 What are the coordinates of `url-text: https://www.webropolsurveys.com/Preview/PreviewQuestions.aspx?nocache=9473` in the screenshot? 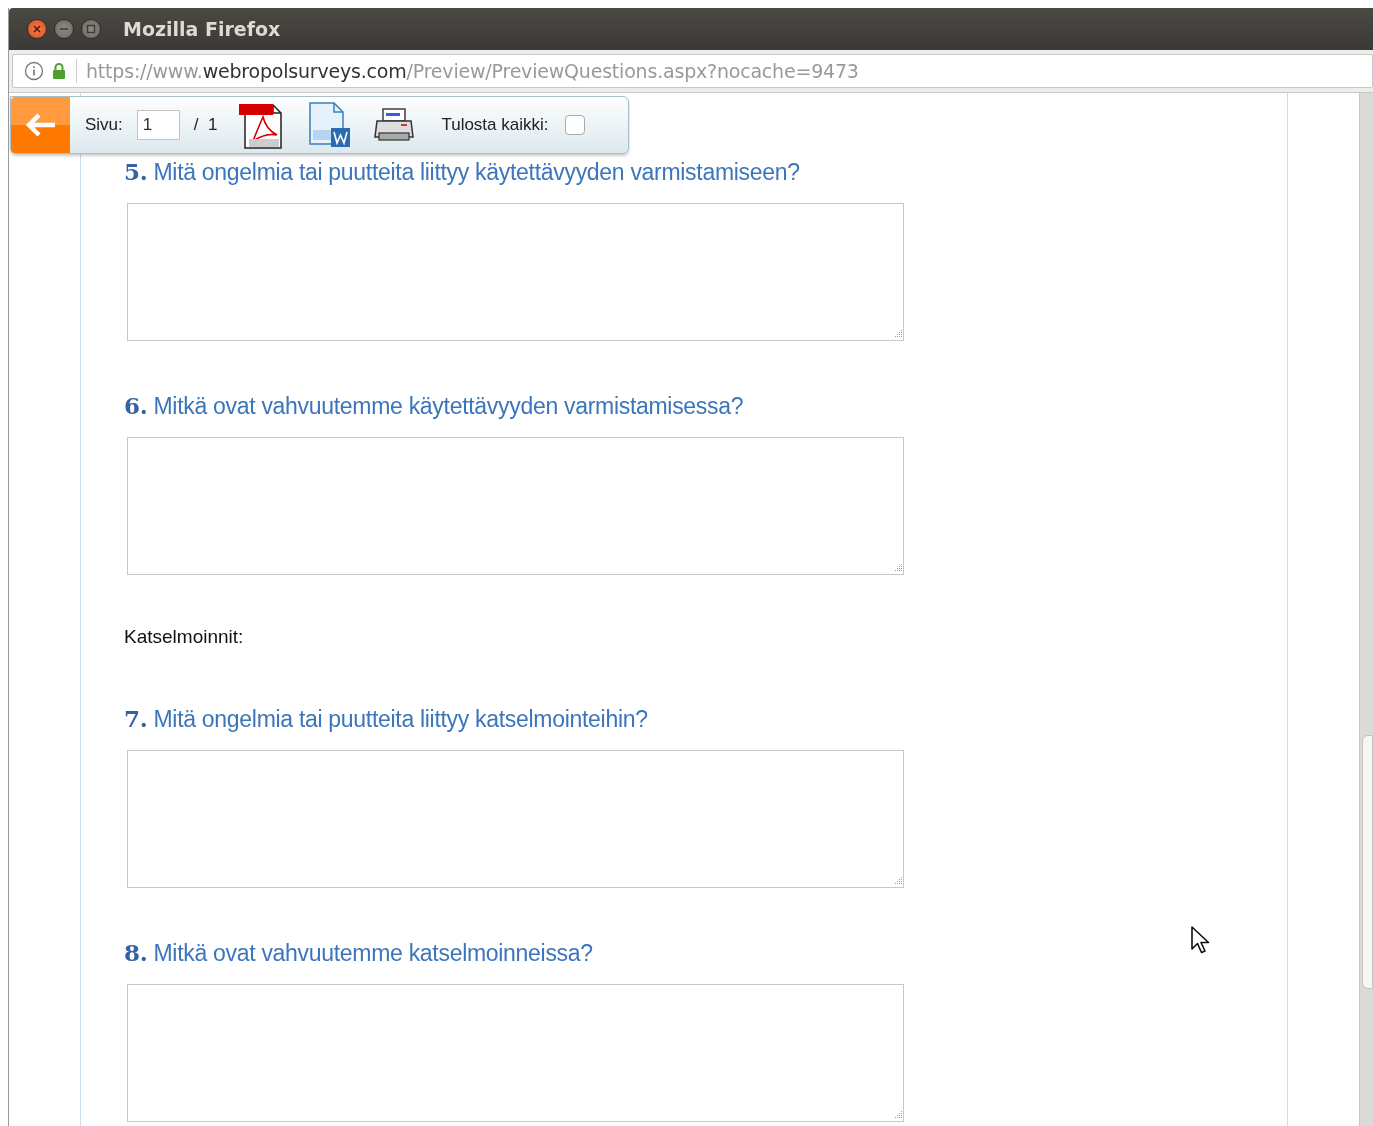 It's located at (472, 71).